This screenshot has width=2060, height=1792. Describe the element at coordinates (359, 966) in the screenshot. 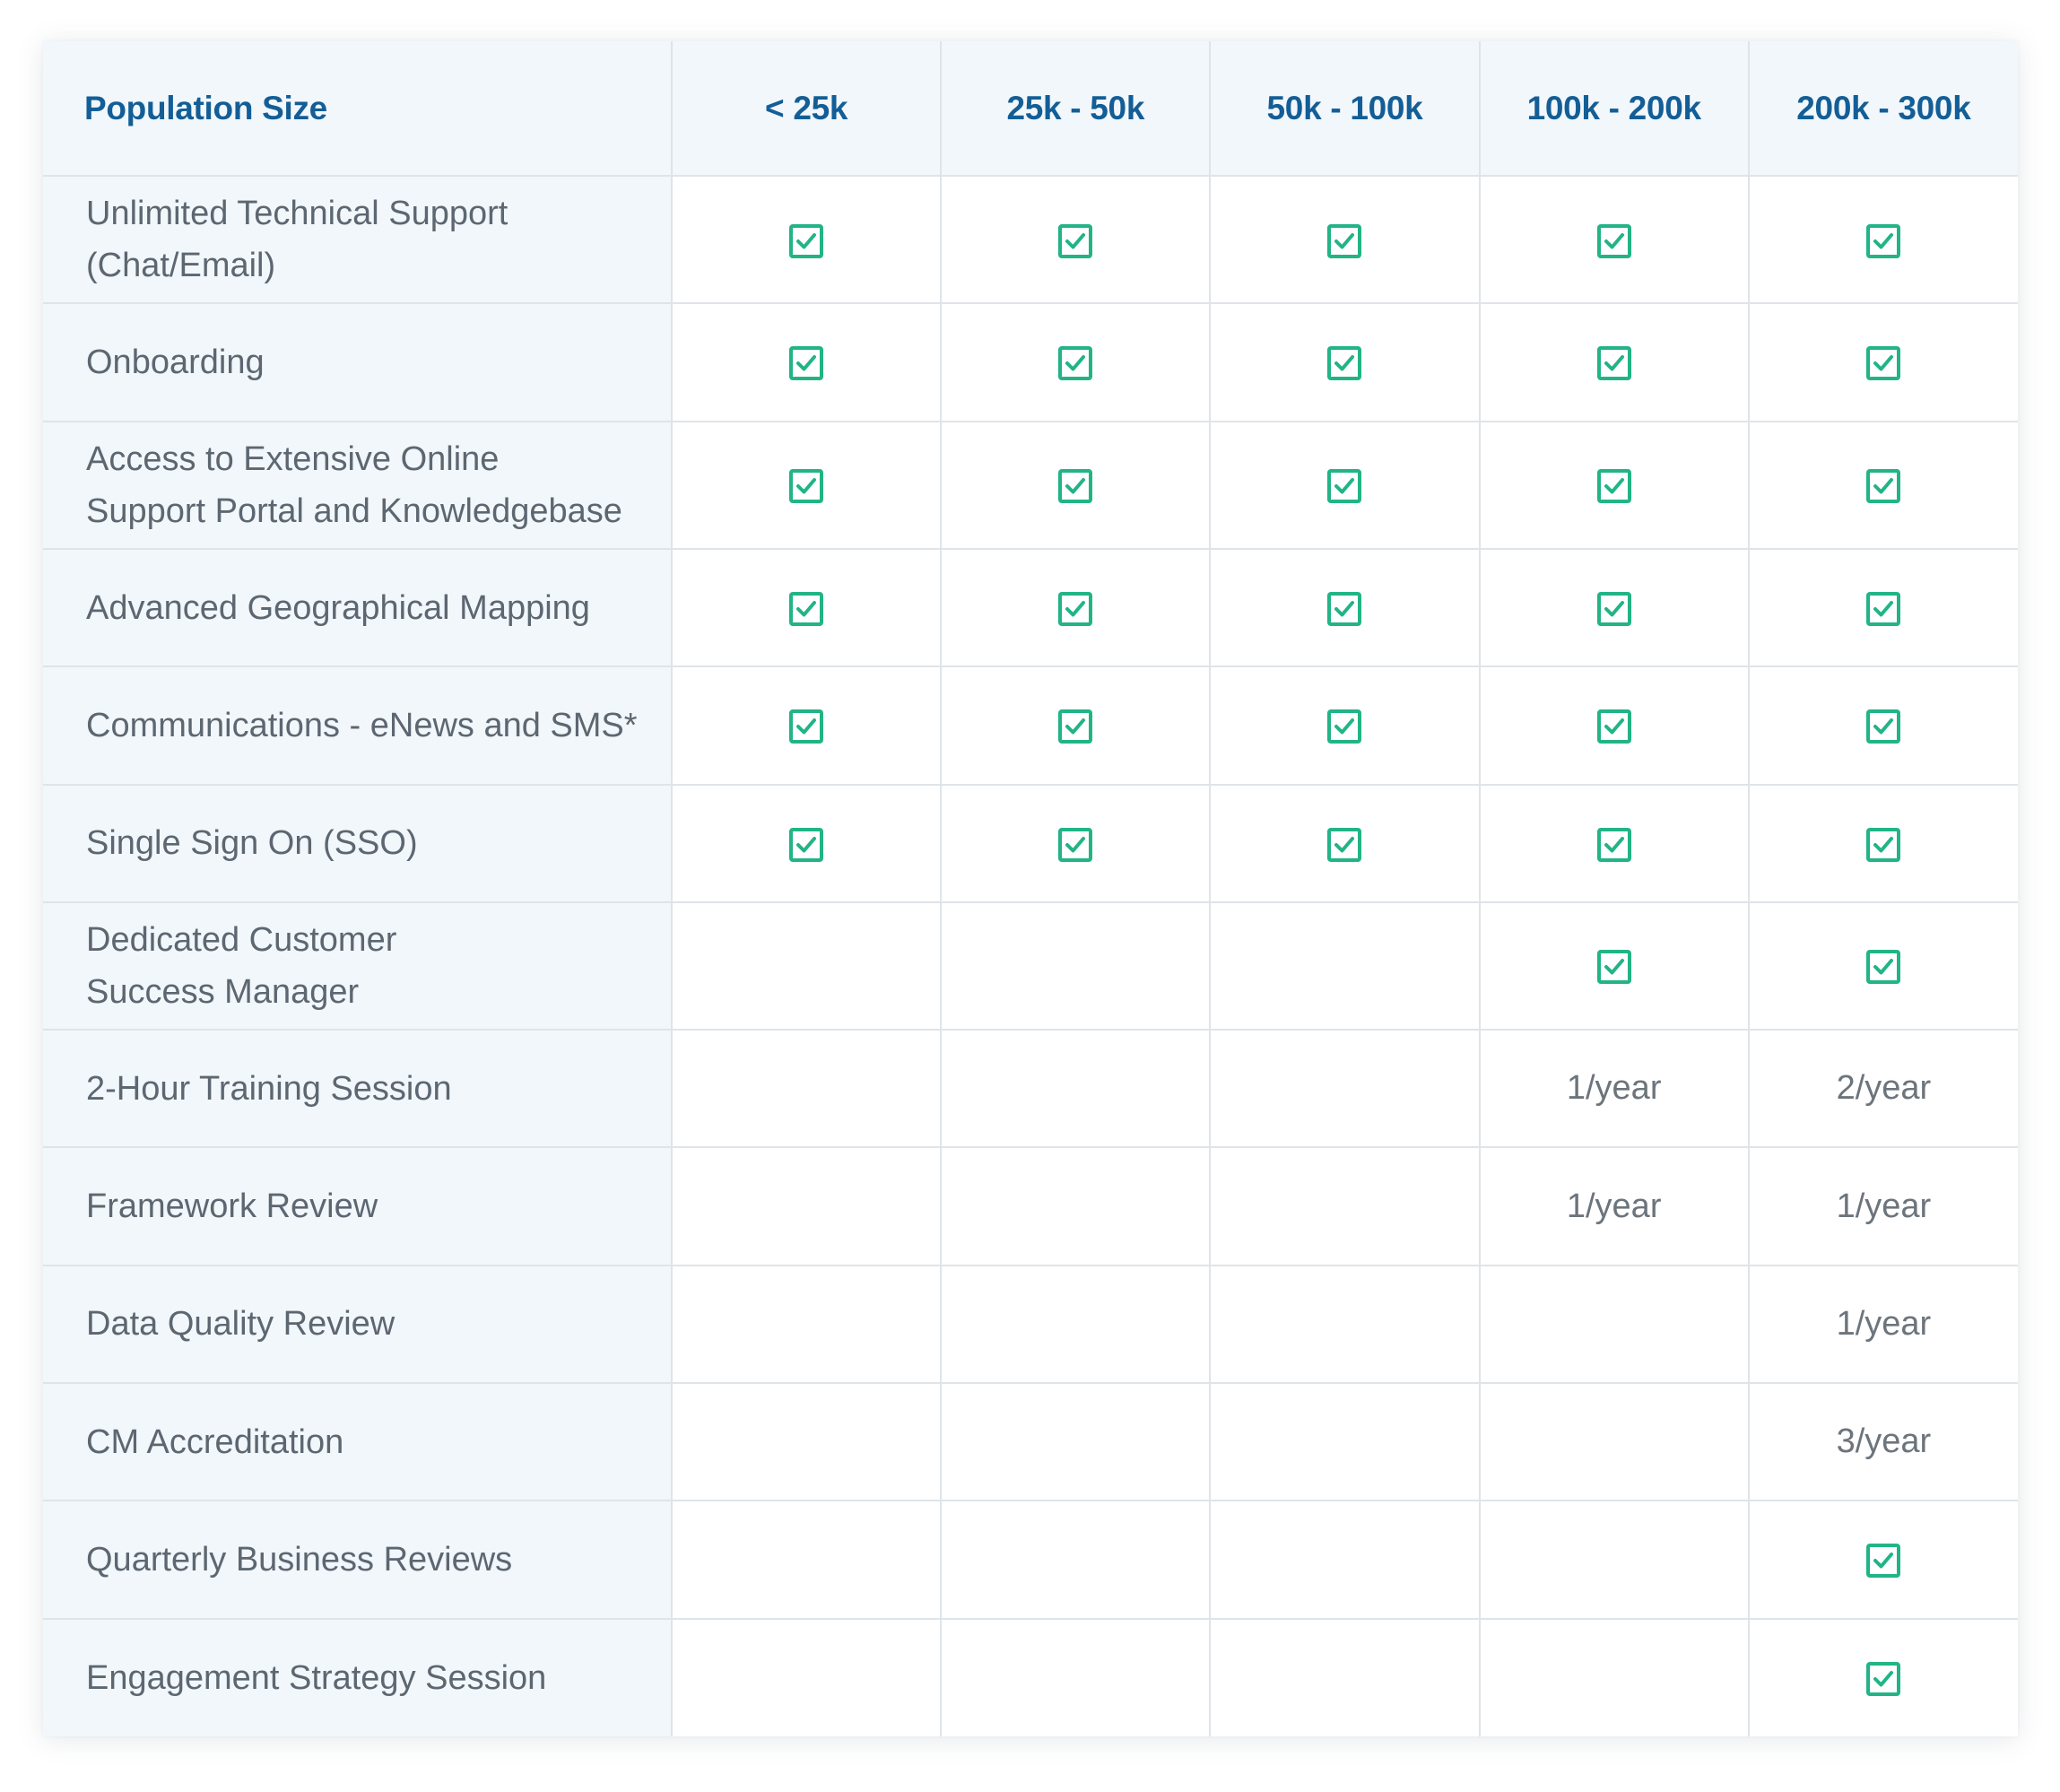

I see `feature-label: Dedicated Customer Success Manager` at that location.